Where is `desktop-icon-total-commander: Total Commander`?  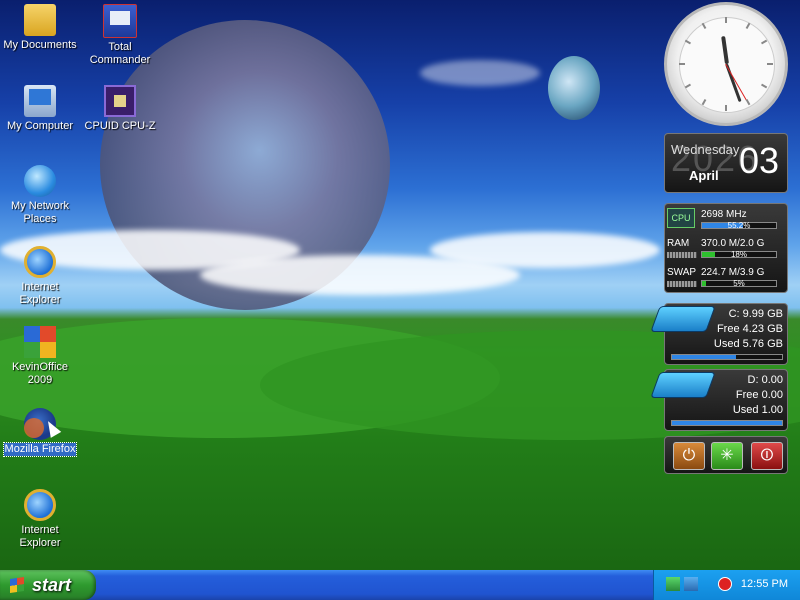 desktop-icon-total-commander: Total Commander is located at coordinates (120, 35).